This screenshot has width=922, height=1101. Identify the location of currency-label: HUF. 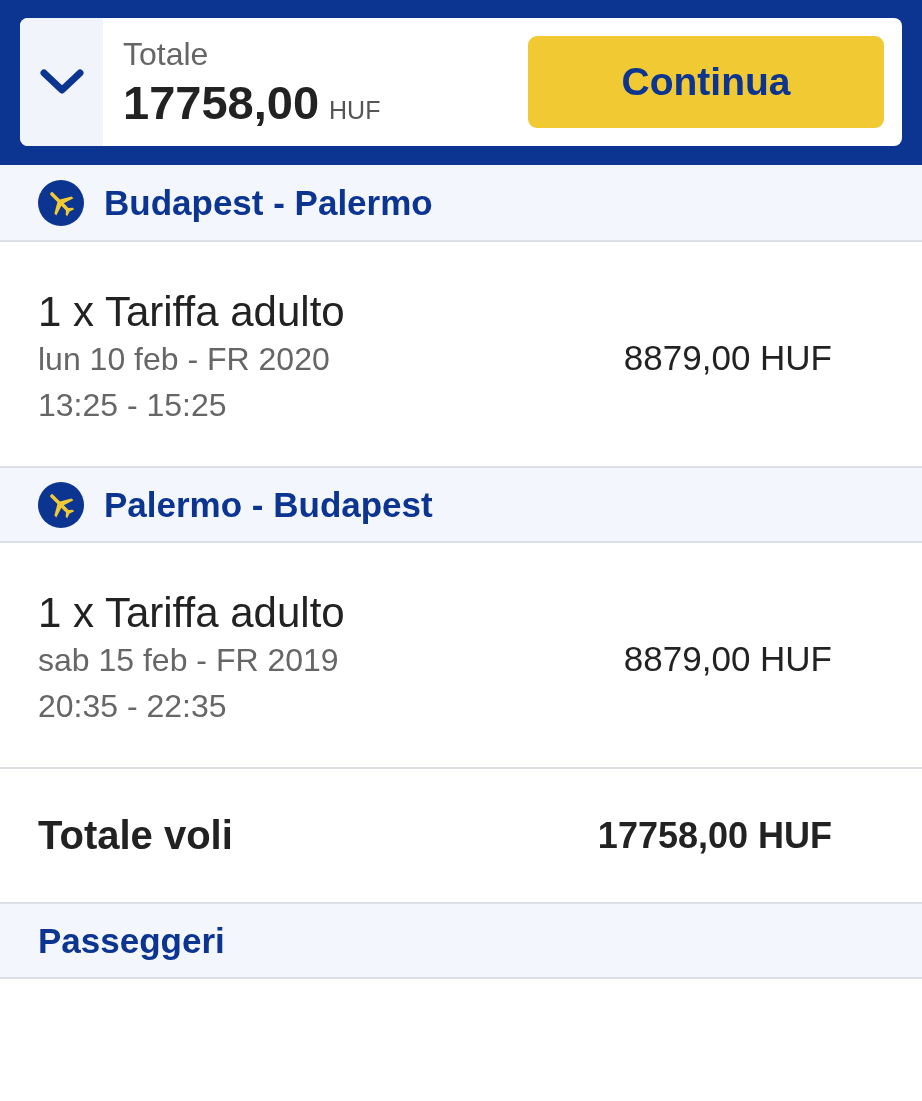
(355, 110).